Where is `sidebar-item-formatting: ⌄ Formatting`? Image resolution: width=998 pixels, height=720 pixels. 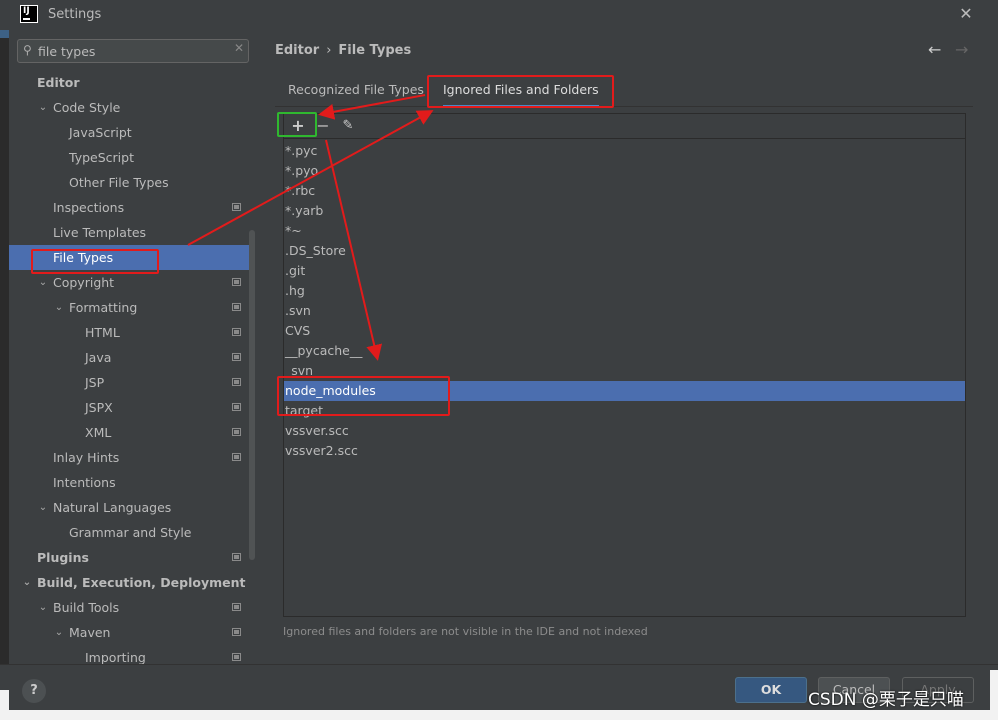
sidebar-item-formatting: ⌄ Formatting is located at coordinates (129, 307).